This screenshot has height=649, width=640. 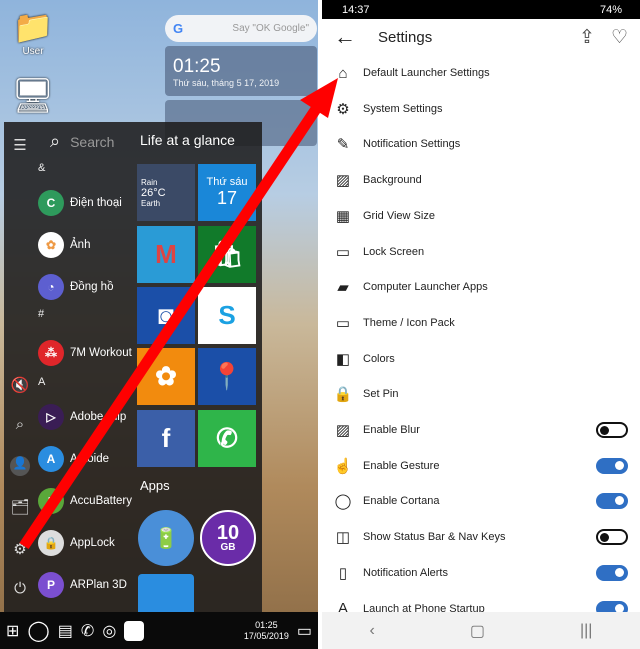 I want to click on app-label: Ảnh, so click(x=80, y=245).